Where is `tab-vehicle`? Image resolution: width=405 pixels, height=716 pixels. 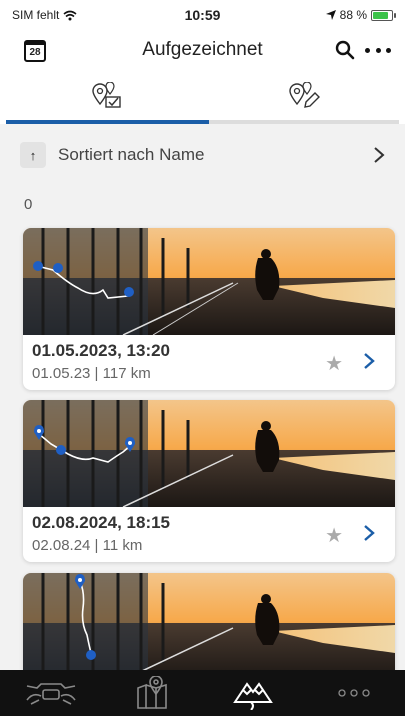
tab-vehicle is located at coordinates (51, 693).